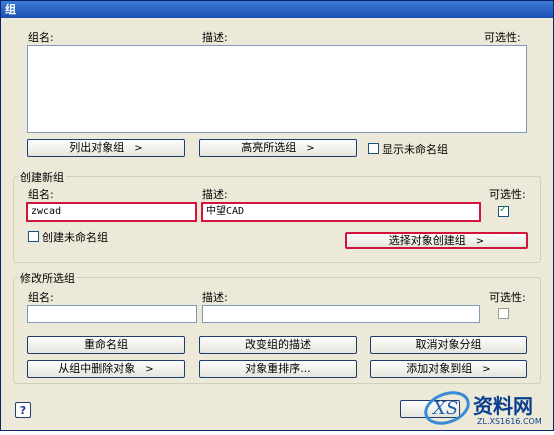 Image resolution: width=554 pixels, height=435 pixels. I want to click on select-objects-create-button: 选择对象创建组 >, so click(436, 240).